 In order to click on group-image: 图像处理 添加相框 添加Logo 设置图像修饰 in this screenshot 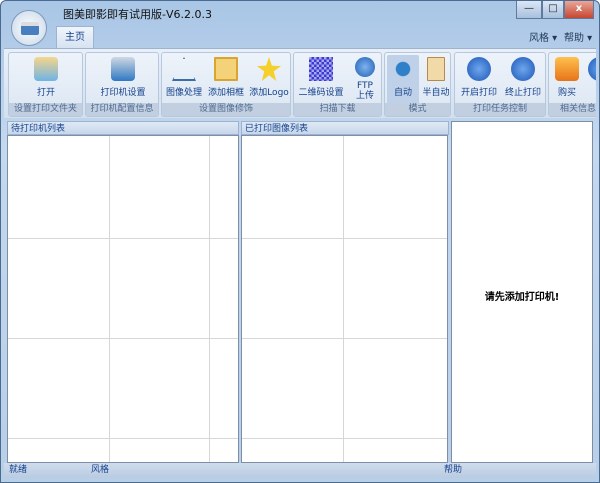, I will do `click(226, 84)`.